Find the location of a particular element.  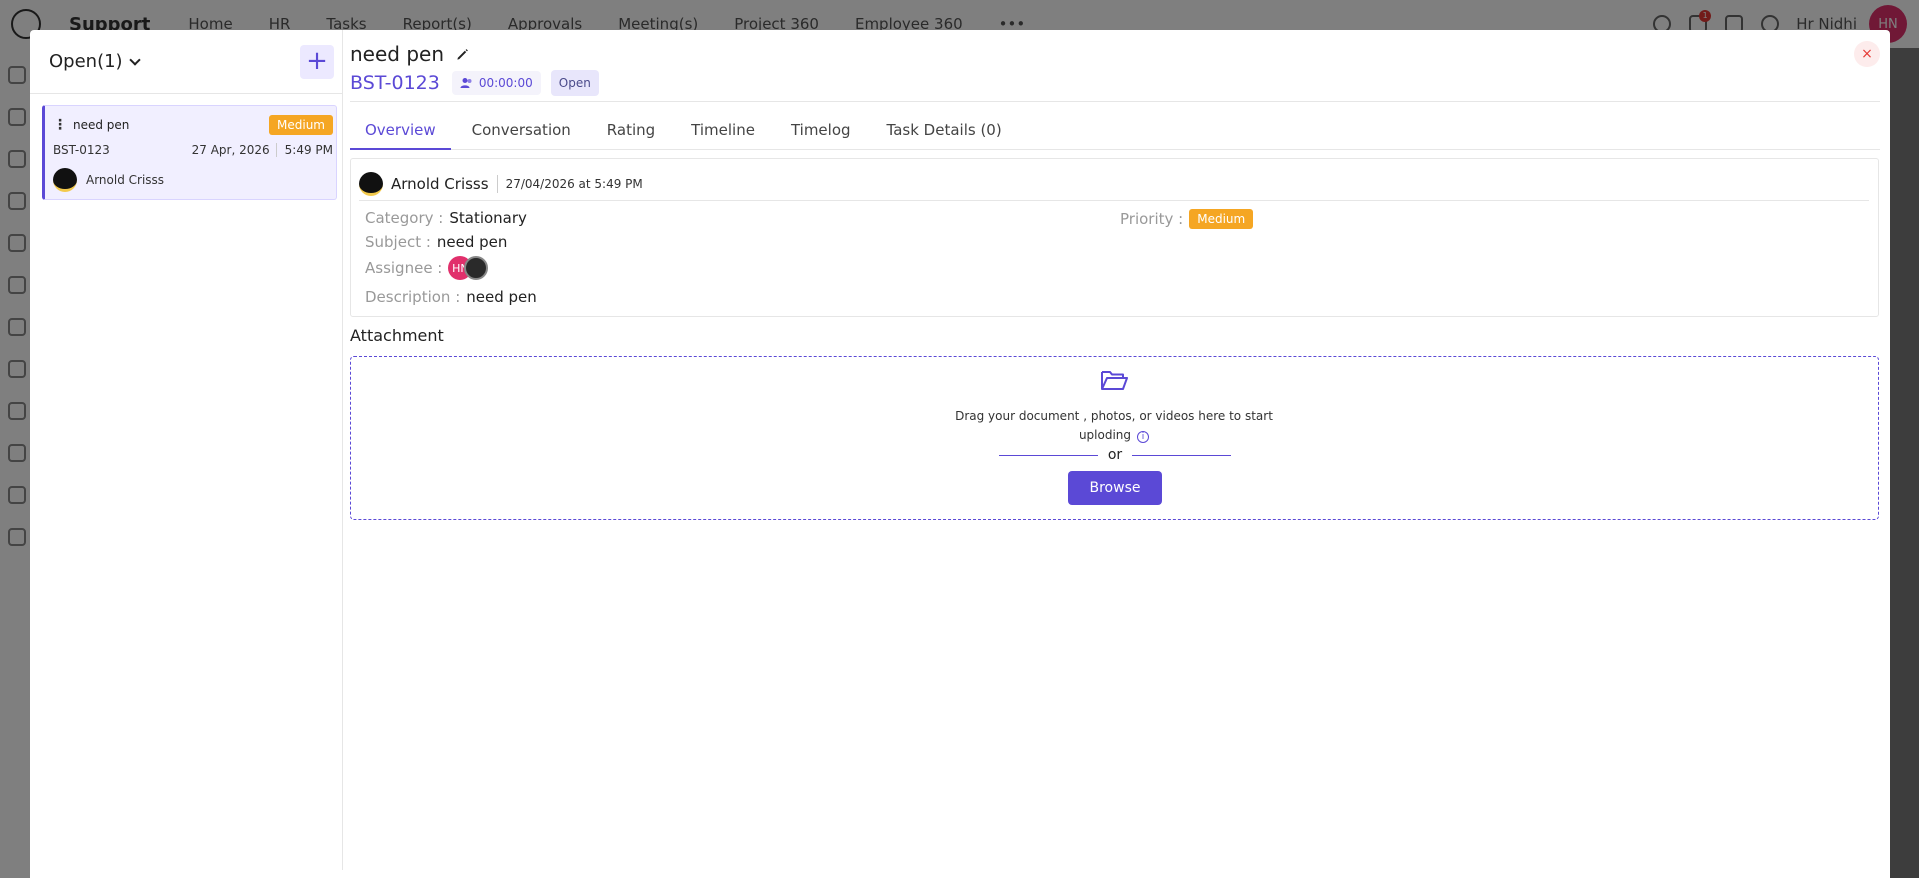

tab-timeline: Timeline is located at coordinates (723, 133).